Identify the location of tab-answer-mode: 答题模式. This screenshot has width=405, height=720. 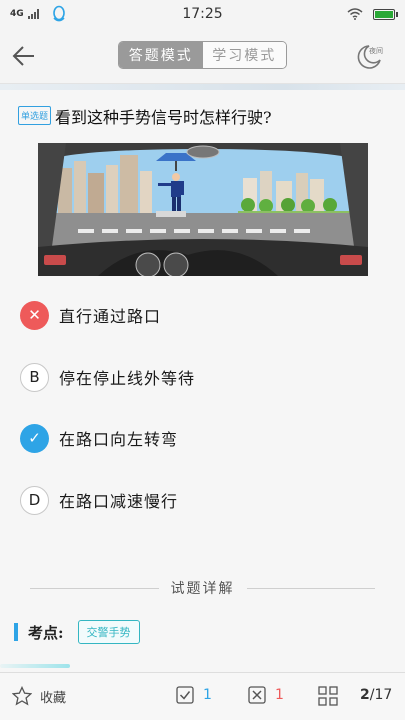
(161, 55).